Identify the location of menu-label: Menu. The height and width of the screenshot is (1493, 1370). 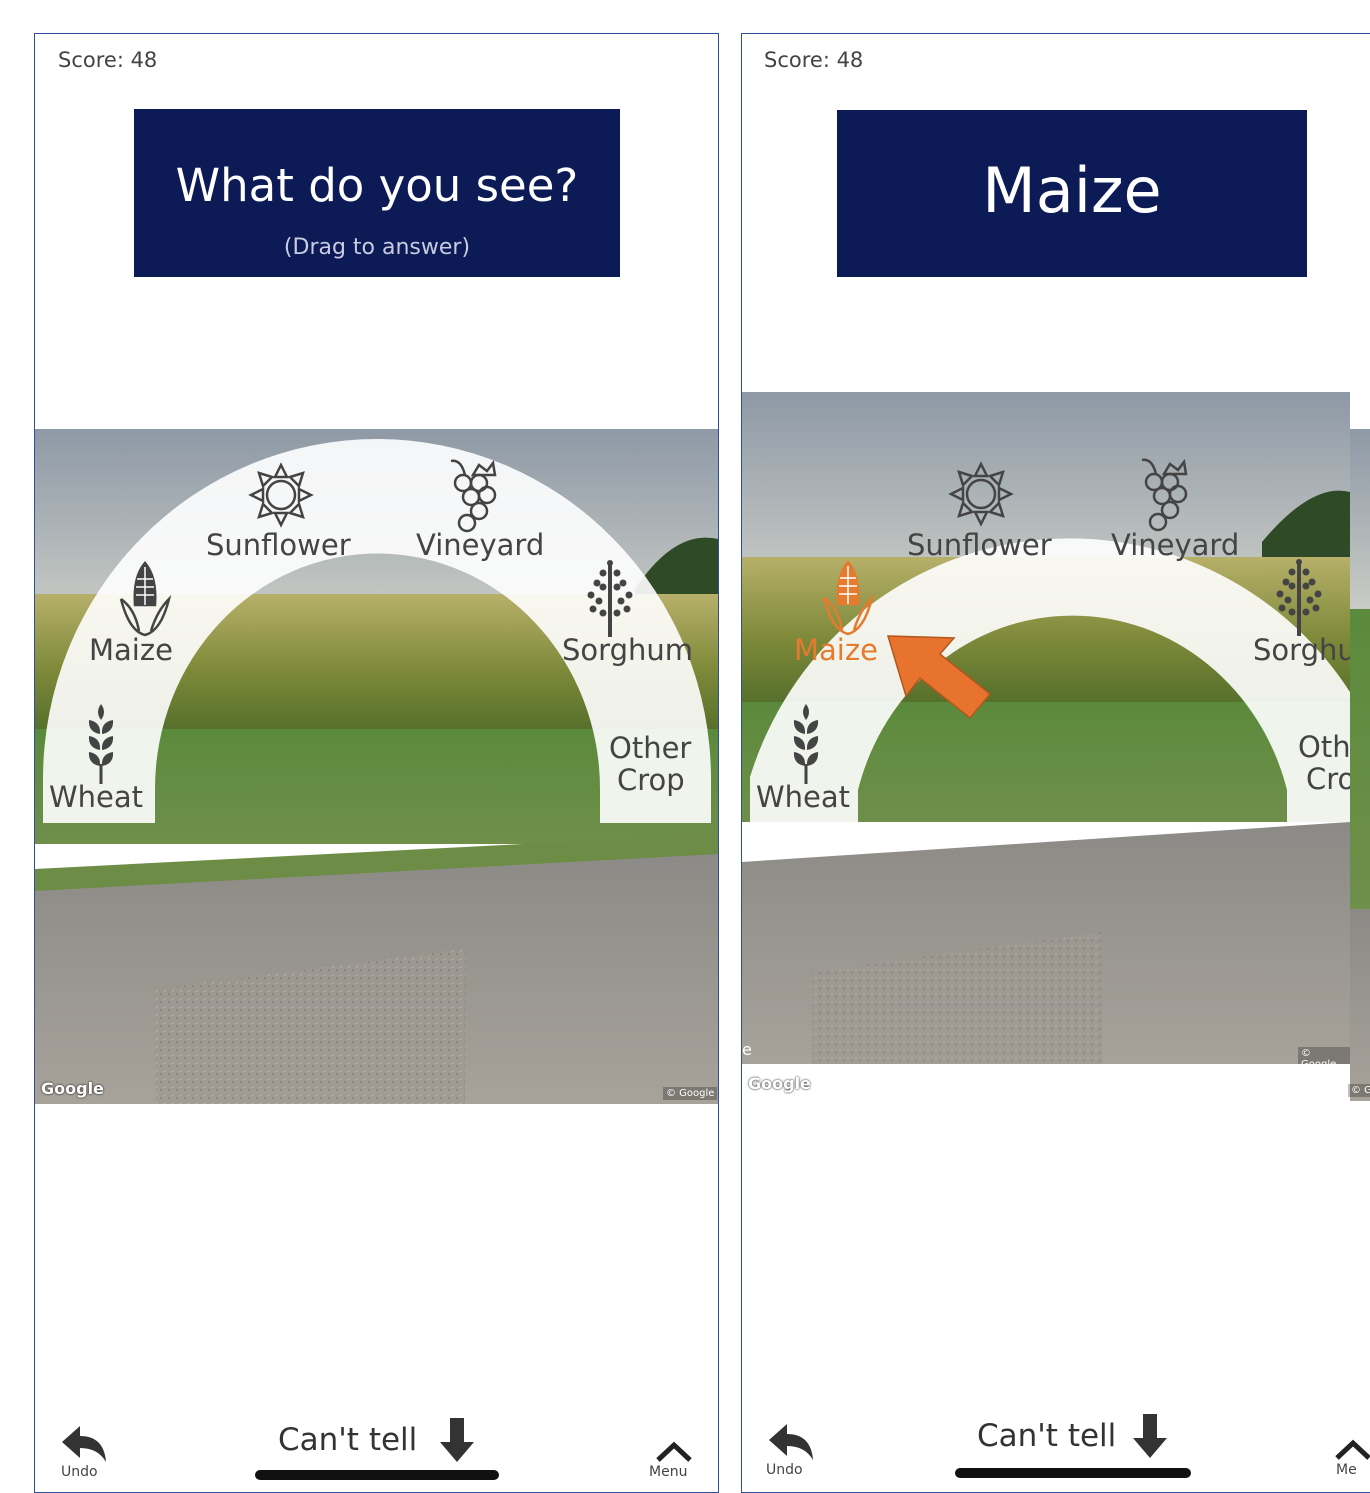
(668, 1472).